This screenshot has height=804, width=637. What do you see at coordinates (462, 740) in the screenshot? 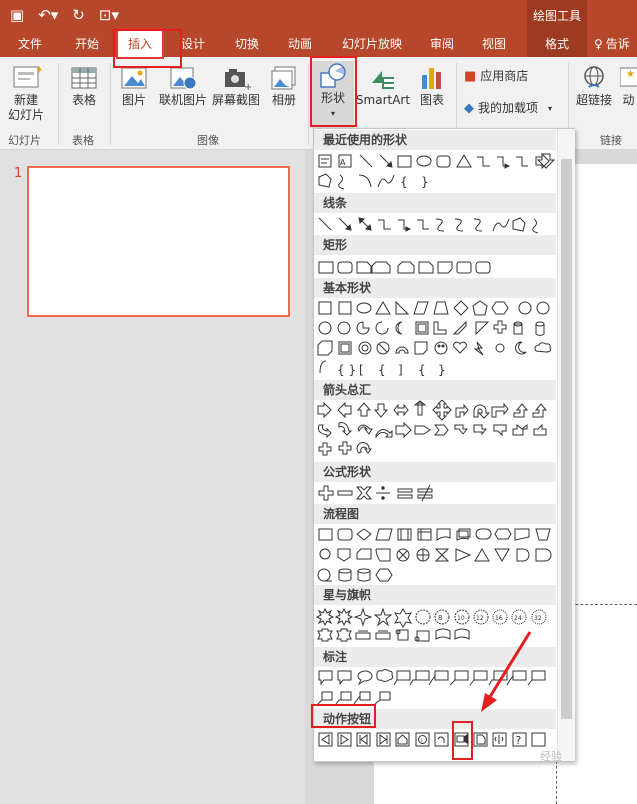
I see `highlight-movie-action-button` at bounding box center [462, 740].